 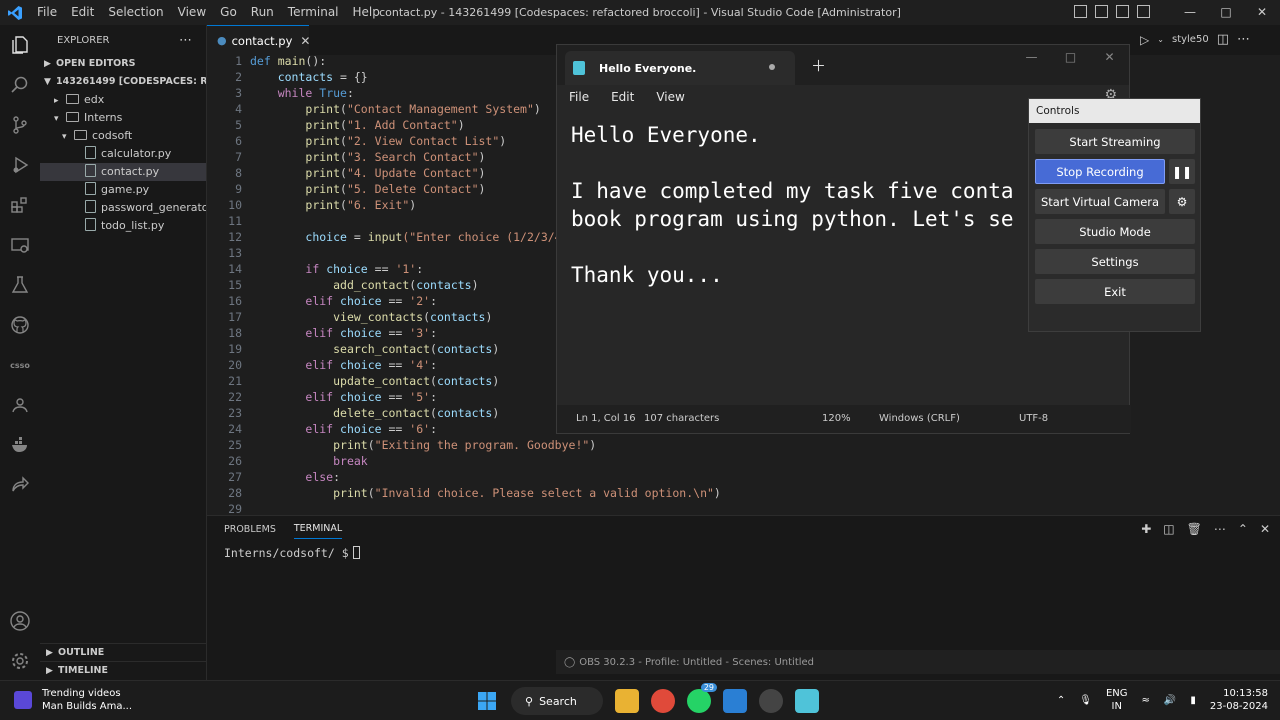 I want to click on customize-layout-icon, so click(x=1143, y=11).